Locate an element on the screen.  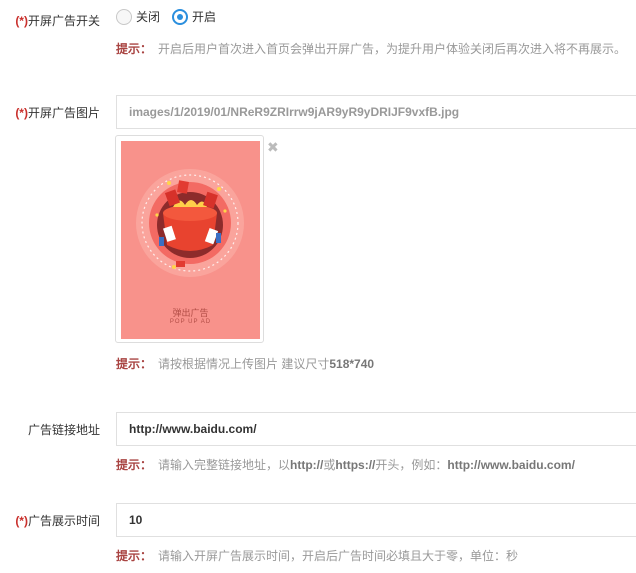
ad-link-label: 广告链接地址 is located at coordinates (63, 430).